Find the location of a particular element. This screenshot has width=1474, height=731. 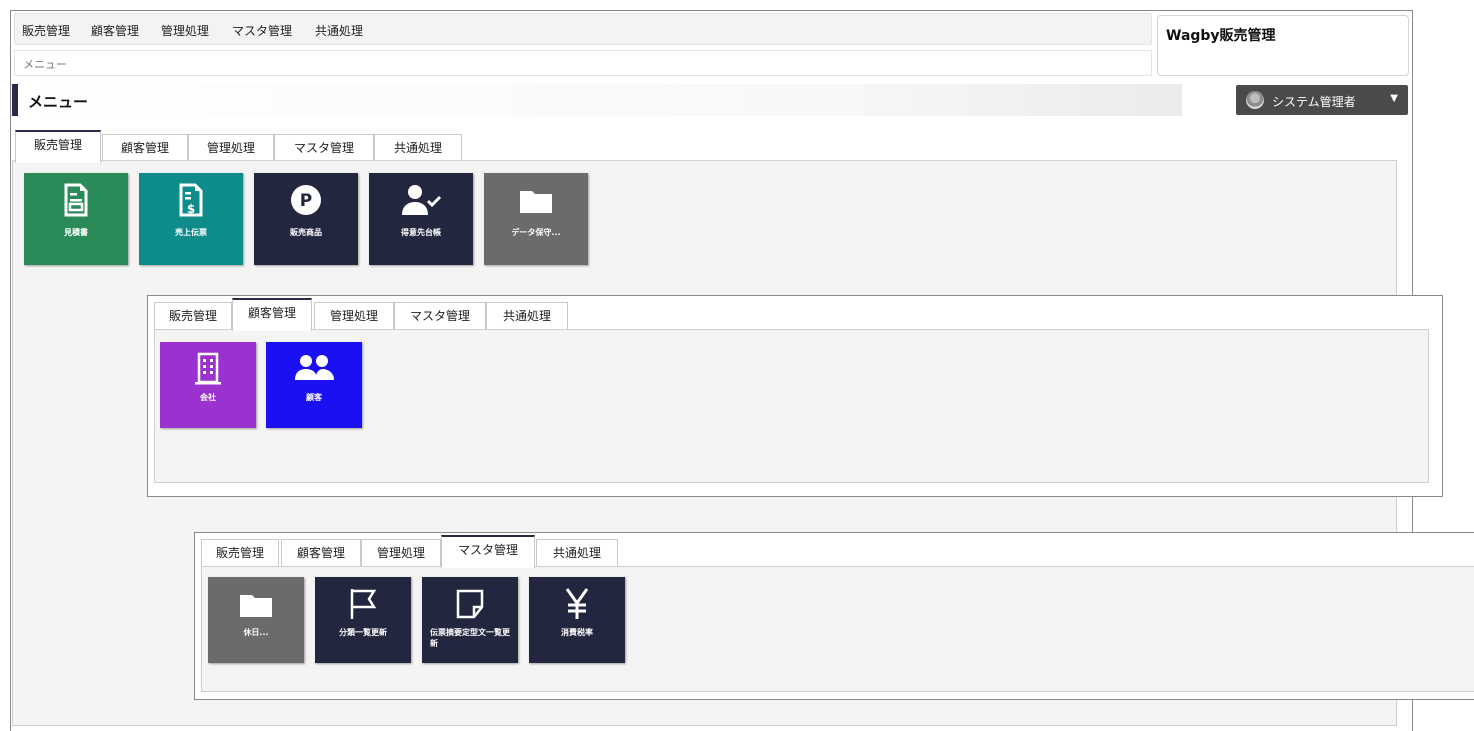

user-check-icon is located at coordinates (421, 202).